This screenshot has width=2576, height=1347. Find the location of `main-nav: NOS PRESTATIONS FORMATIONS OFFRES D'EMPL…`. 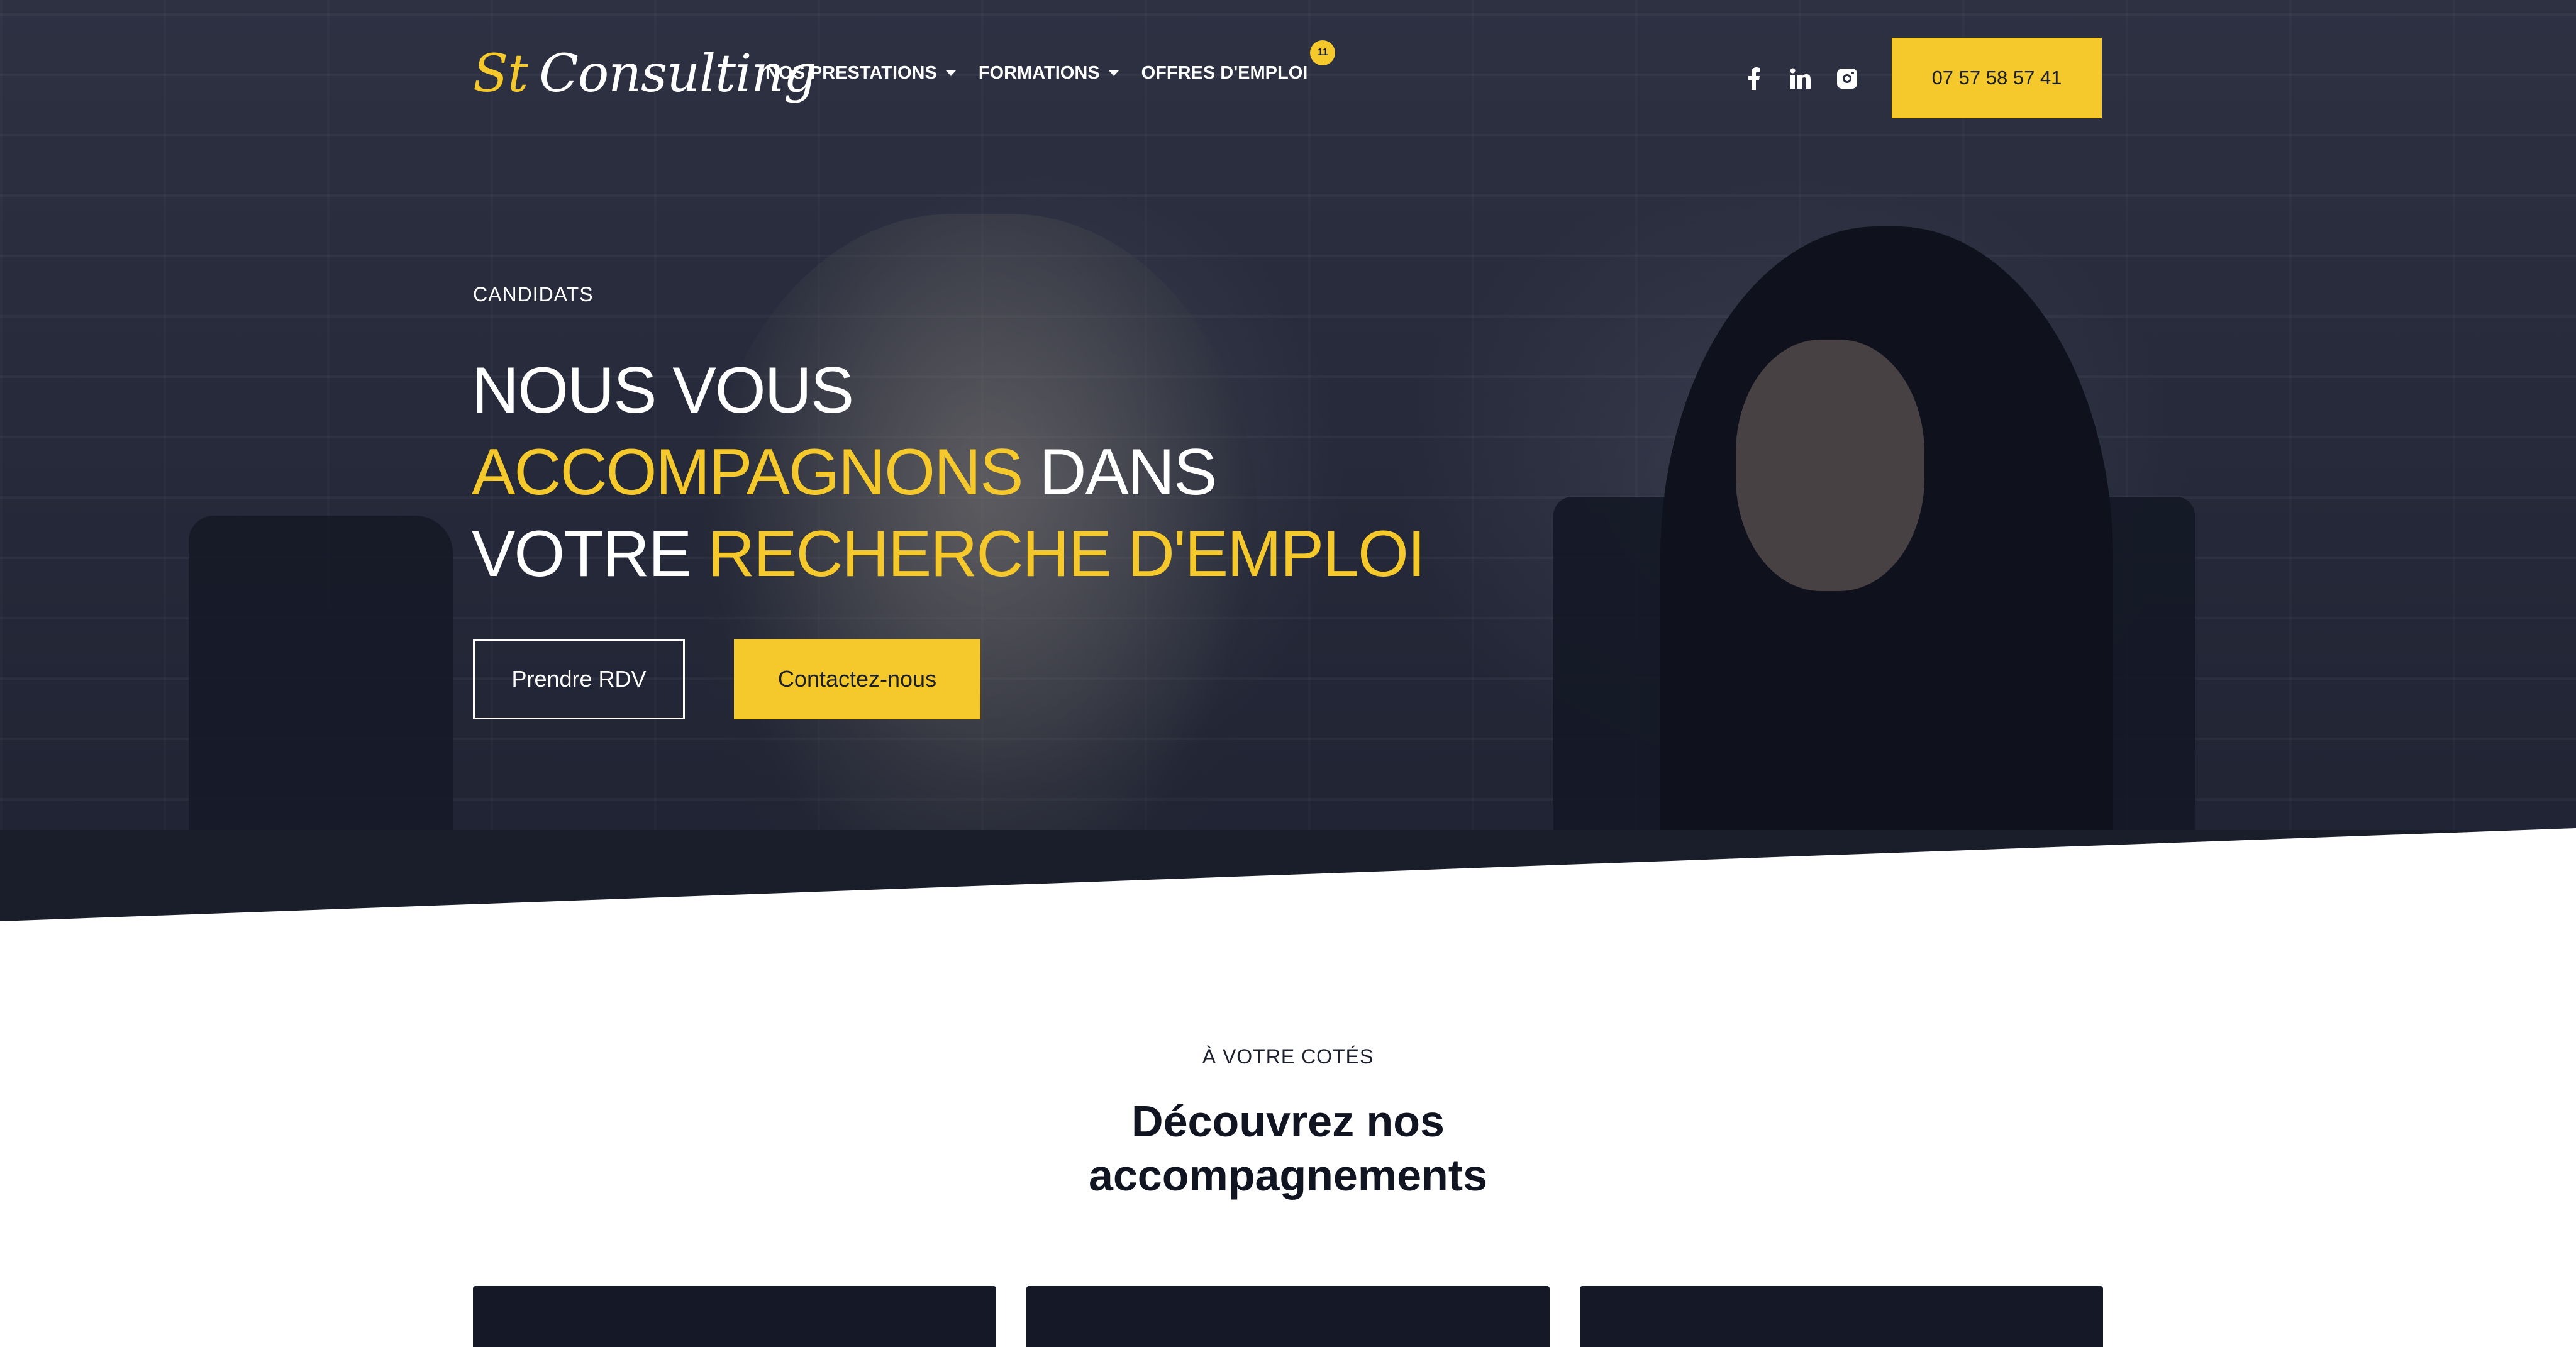

main-nav: NOS PRESTATIONS FORMATIONS OFFRES D'EMPL… is located at coordinates (1050, 62).